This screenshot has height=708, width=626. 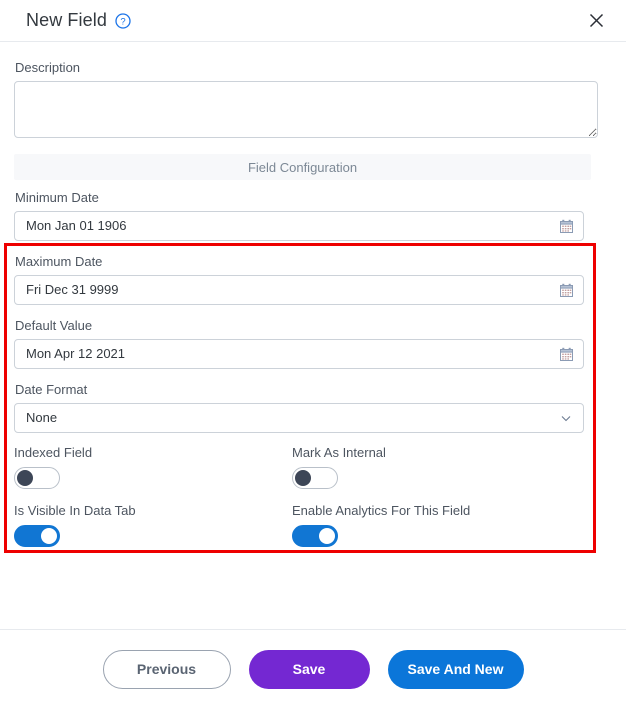 I want to click on default-value-value: Mon Apr 12 2021, so click(x=76, y=353).